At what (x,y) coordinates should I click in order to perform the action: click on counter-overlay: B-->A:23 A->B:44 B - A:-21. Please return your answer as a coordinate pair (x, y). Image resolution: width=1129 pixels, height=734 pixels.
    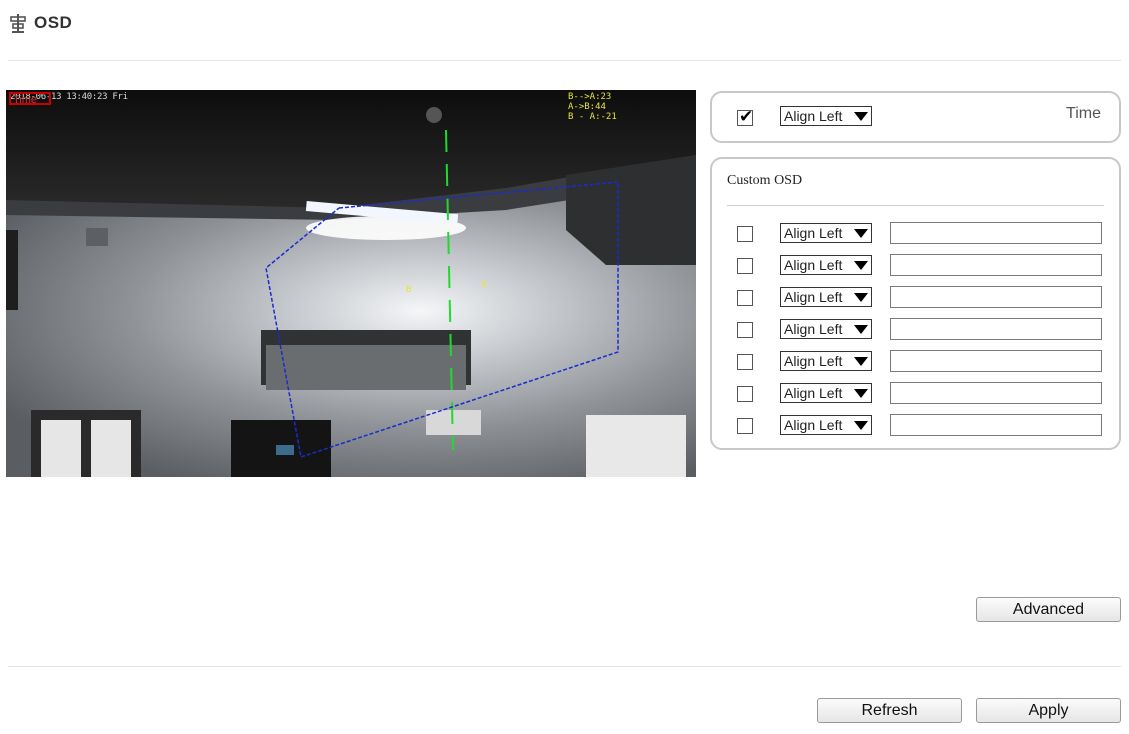
    Looking at the image, I should click on (592, 107).